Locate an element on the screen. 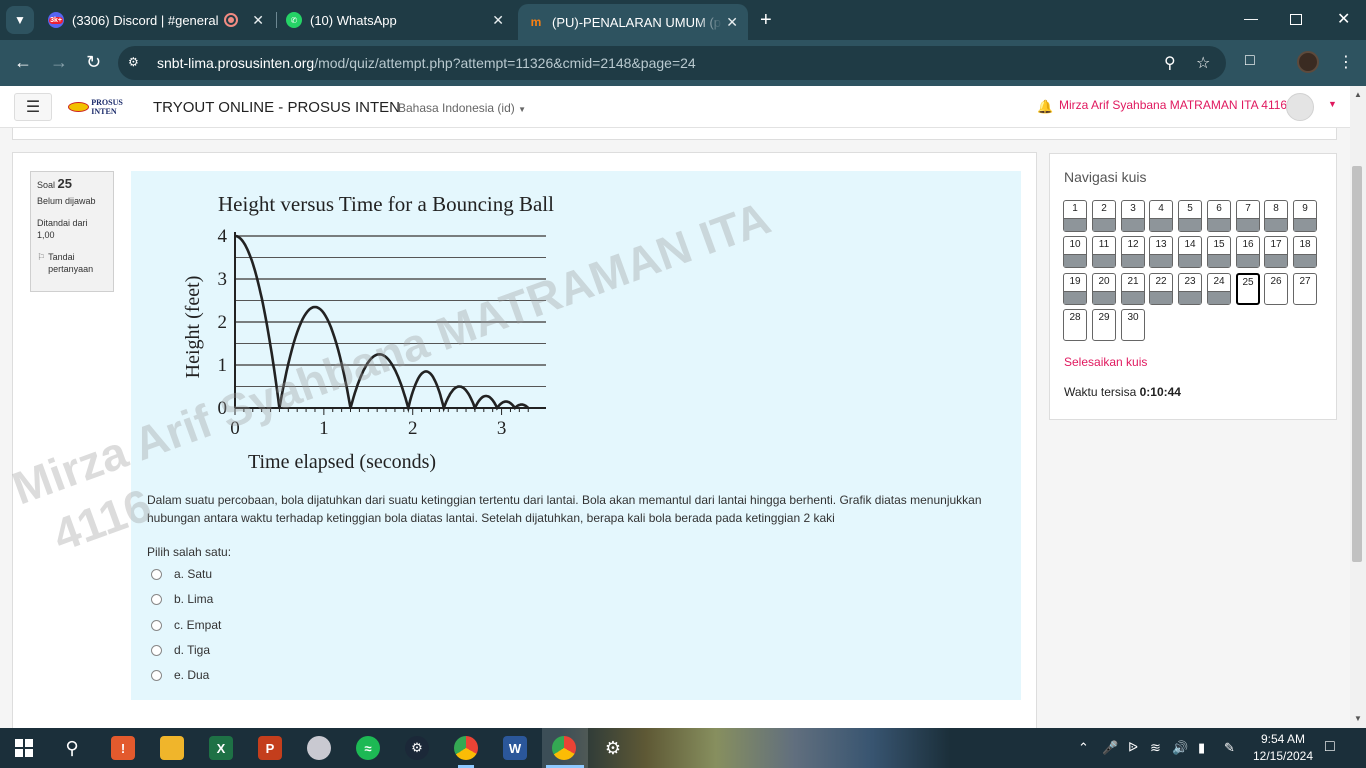 Image resolution: width=1366 pixels, height=768 pixels. chrome-icon is located at coordinates (466, 748).